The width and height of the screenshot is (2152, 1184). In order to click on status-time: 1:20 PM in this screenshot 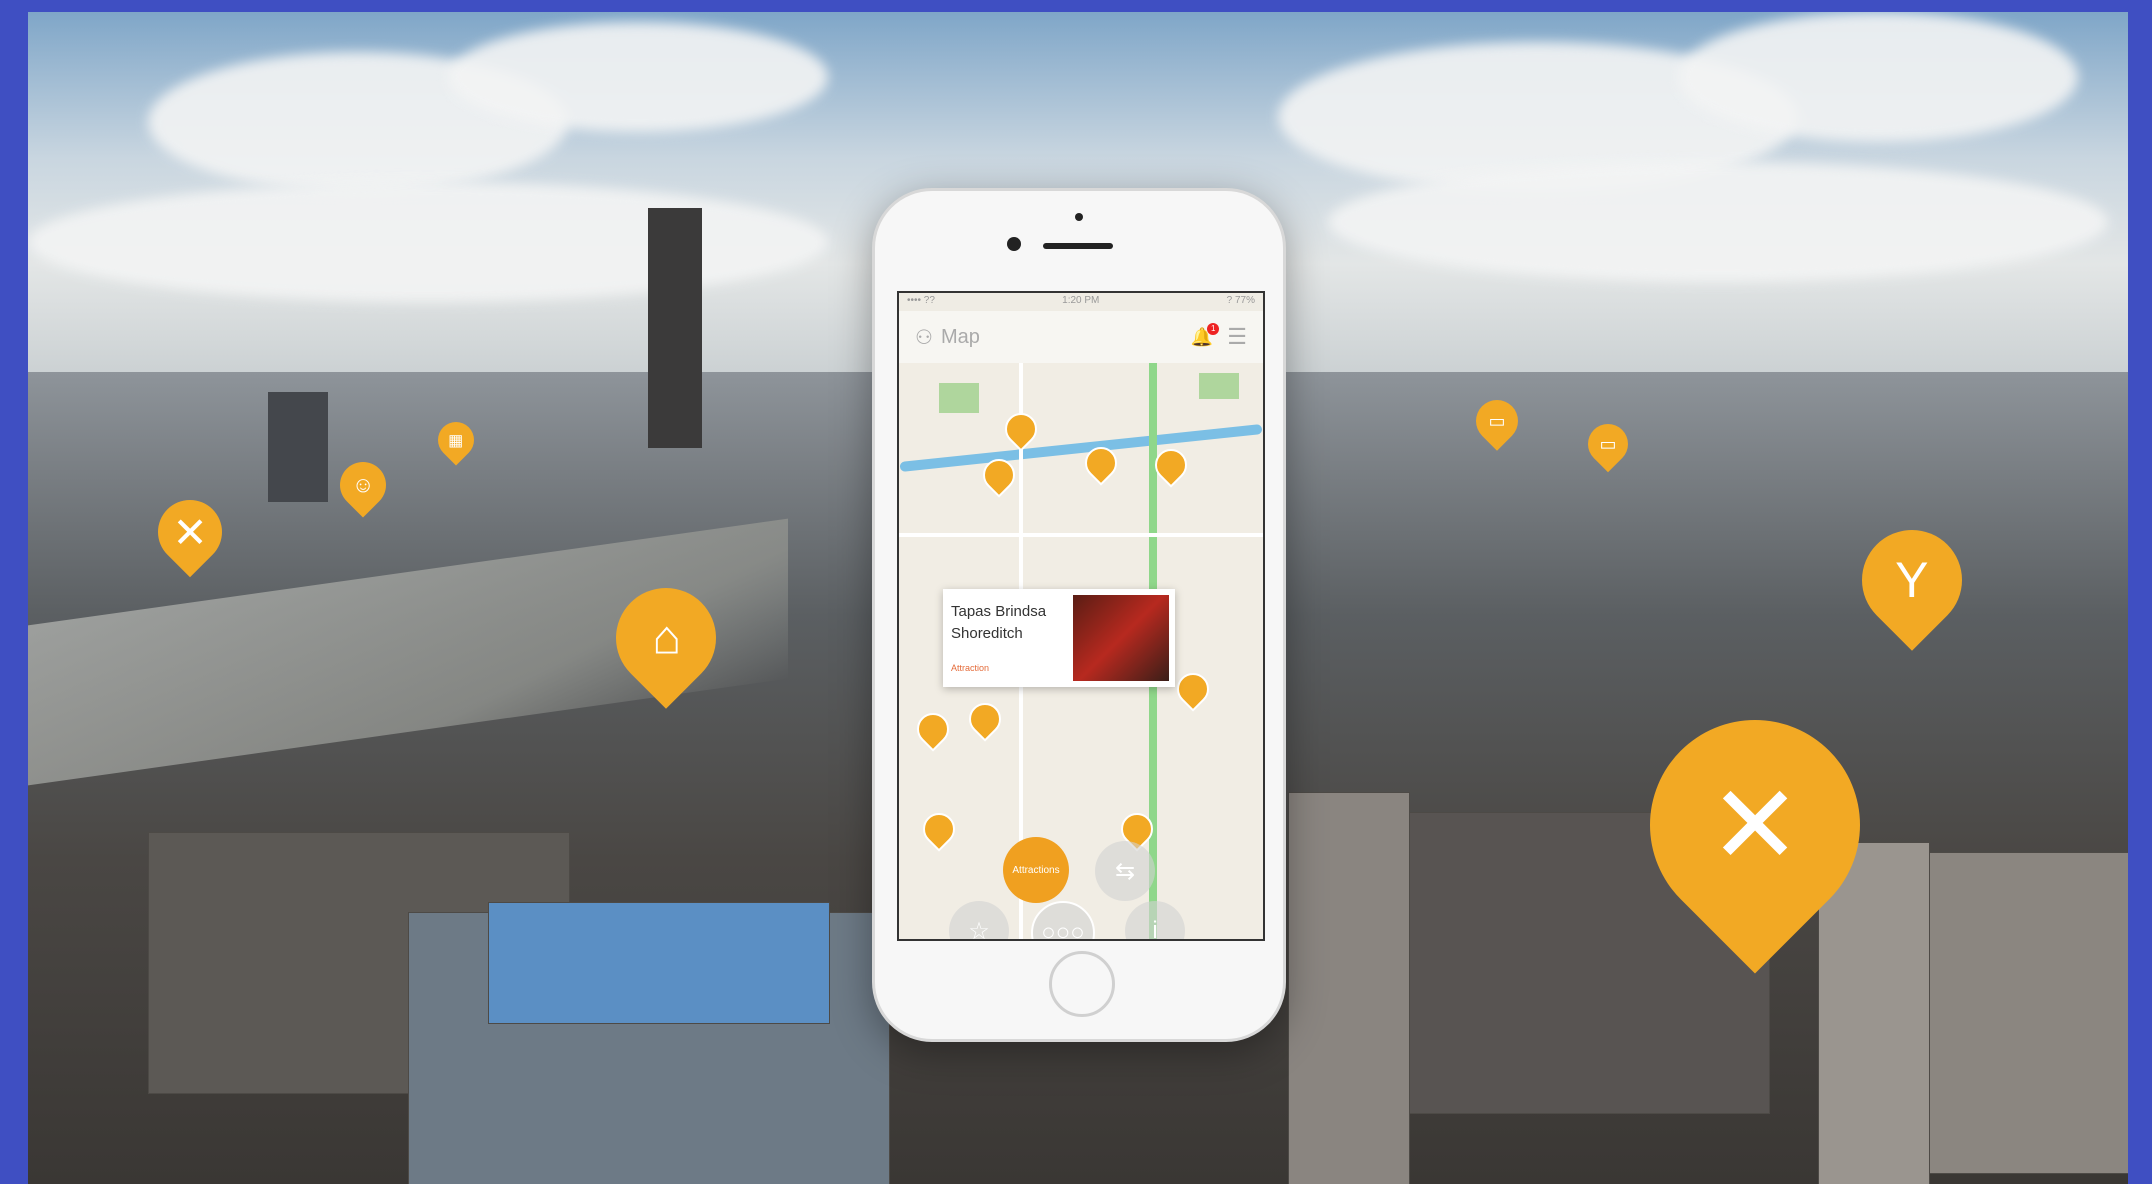, I will do `click(1081, 300)`.